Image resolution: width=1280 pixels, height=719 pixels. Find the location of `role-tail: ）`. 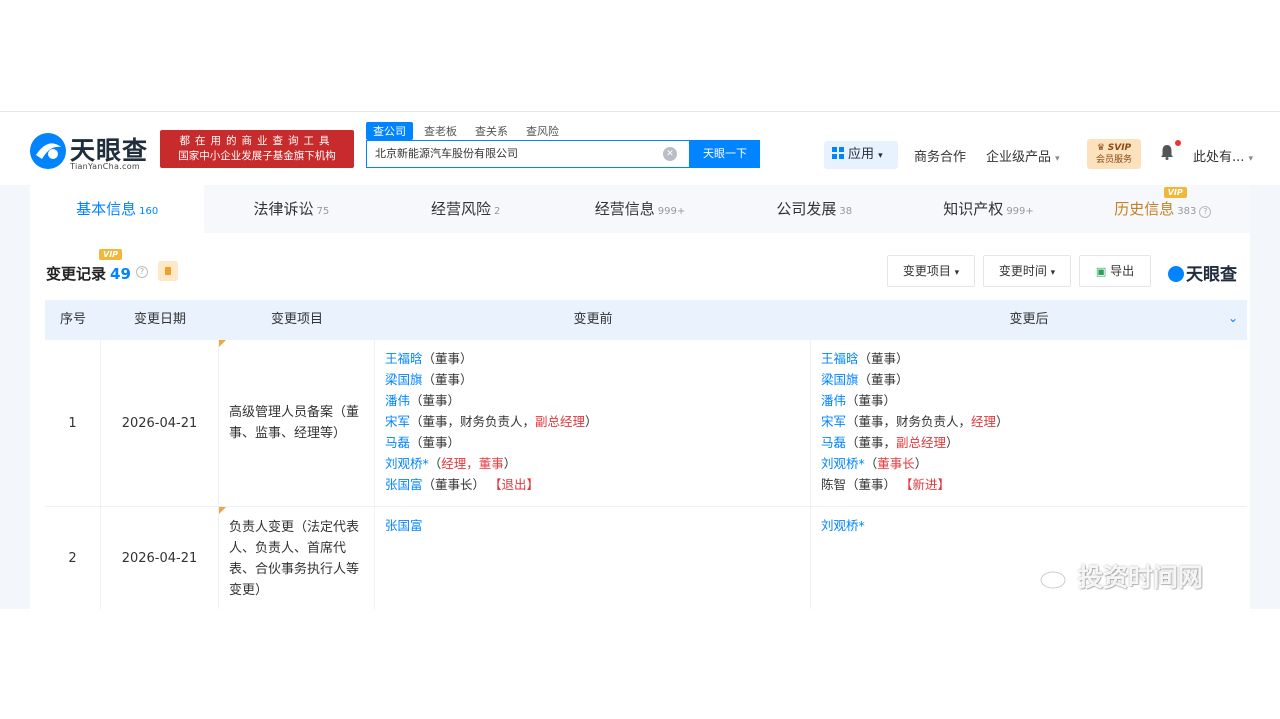

role-tail: ） is located at coordinates (952, 442).